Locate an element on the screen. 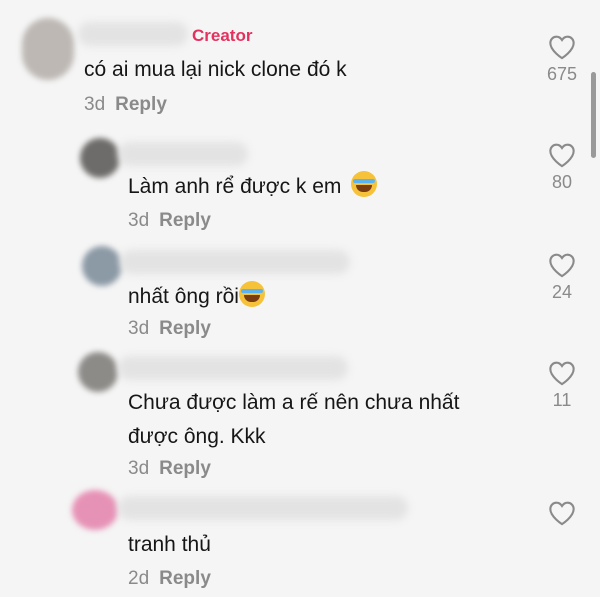 The width and height of the screenshot is (600, 597). comment-time: 2d is located at coordinates (139, 578).